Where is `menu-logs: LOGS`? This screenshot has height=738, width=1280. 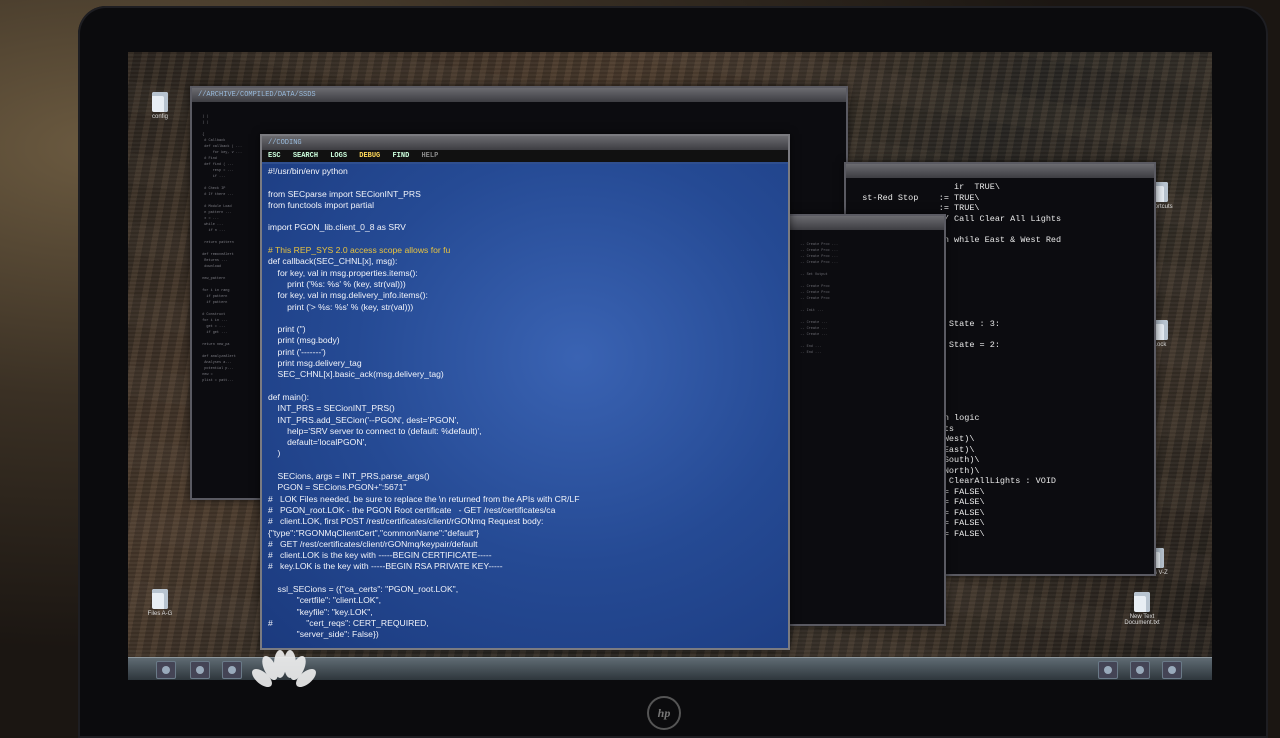
menu-logs: LOGS is located at coordinates (338, 156).